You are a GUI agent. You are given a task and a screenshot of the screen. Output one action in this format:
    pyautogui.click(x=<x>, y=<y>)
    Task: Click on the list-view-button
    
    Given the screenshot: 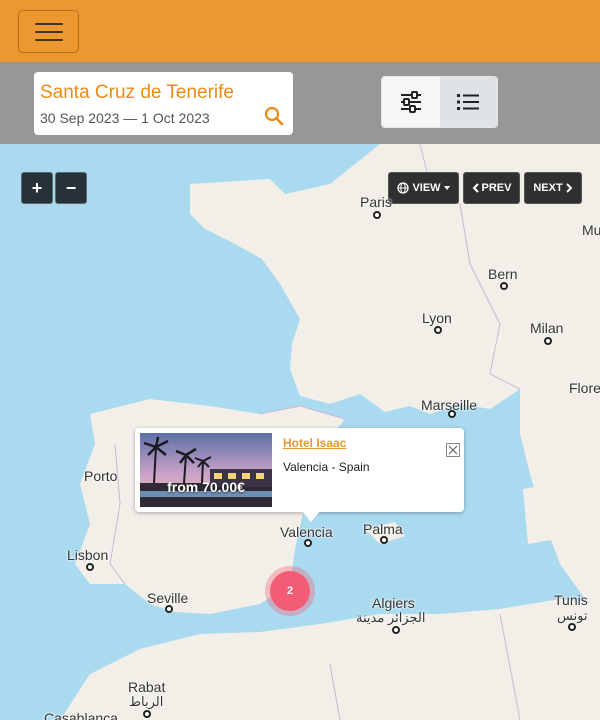 What is the action you would take?
    pyautogui.click(x=468, y=102)
    